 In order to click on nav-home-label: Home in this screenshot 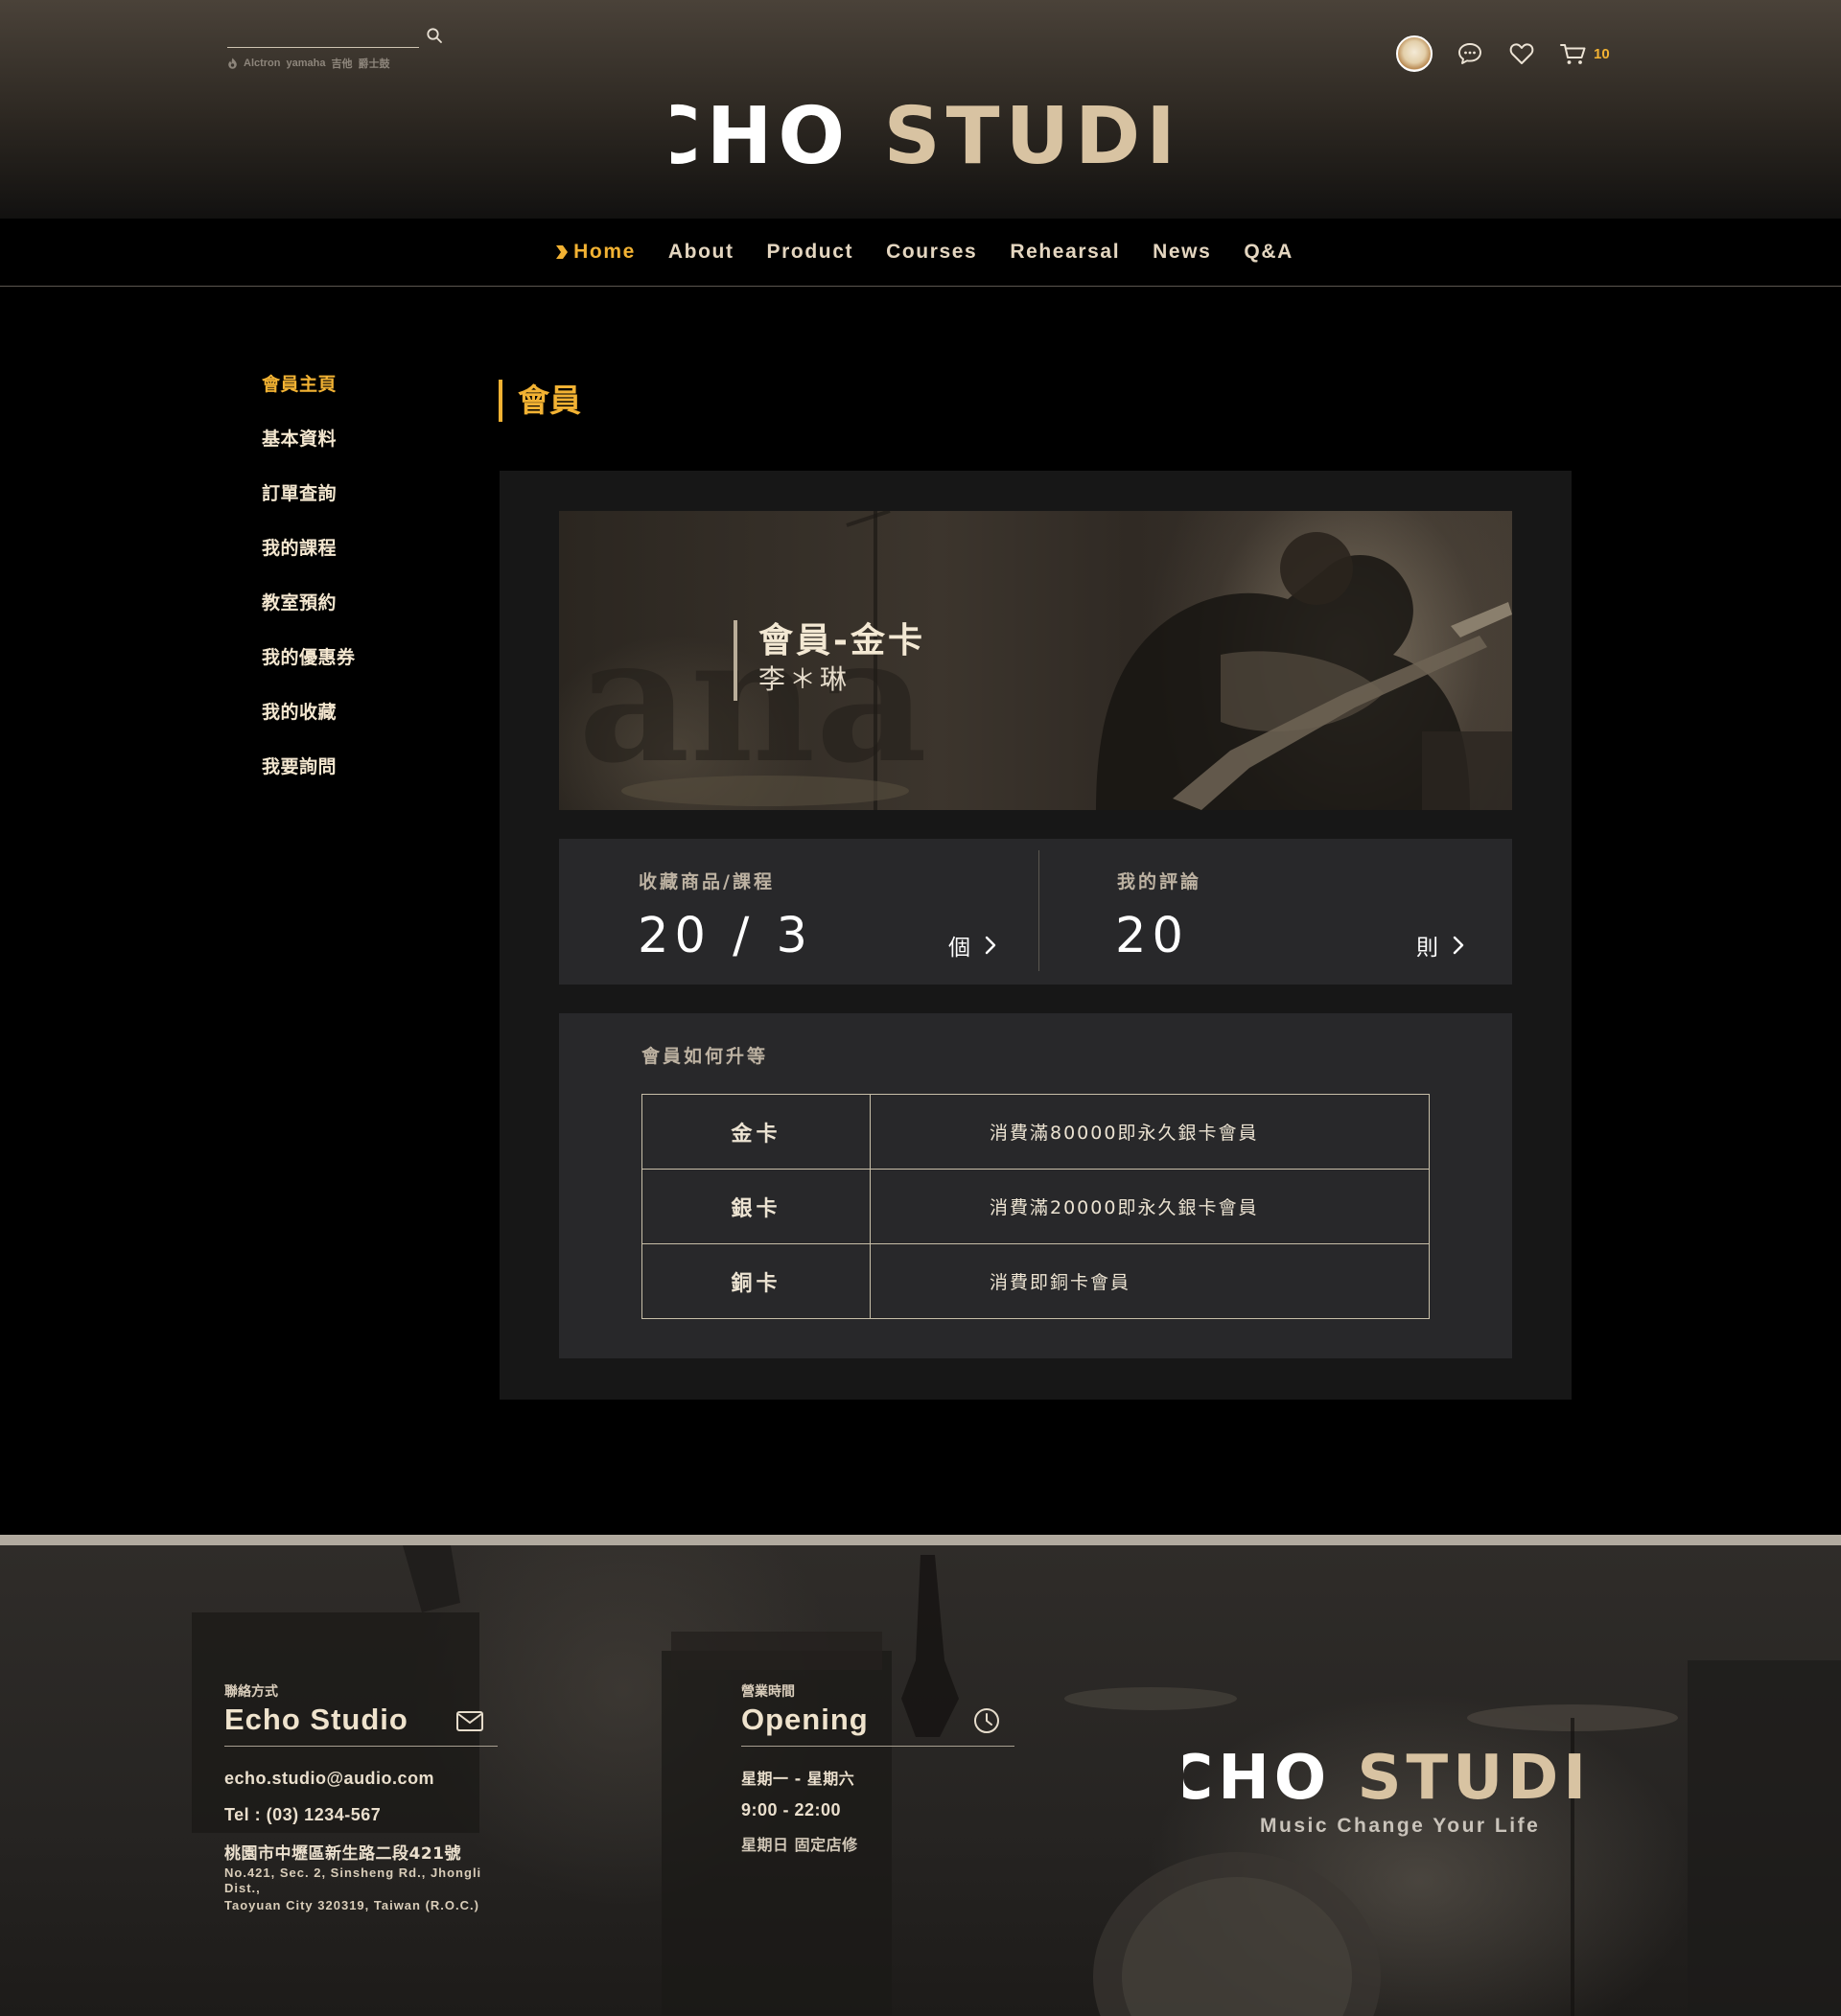, I will do `click(604, 252)`.